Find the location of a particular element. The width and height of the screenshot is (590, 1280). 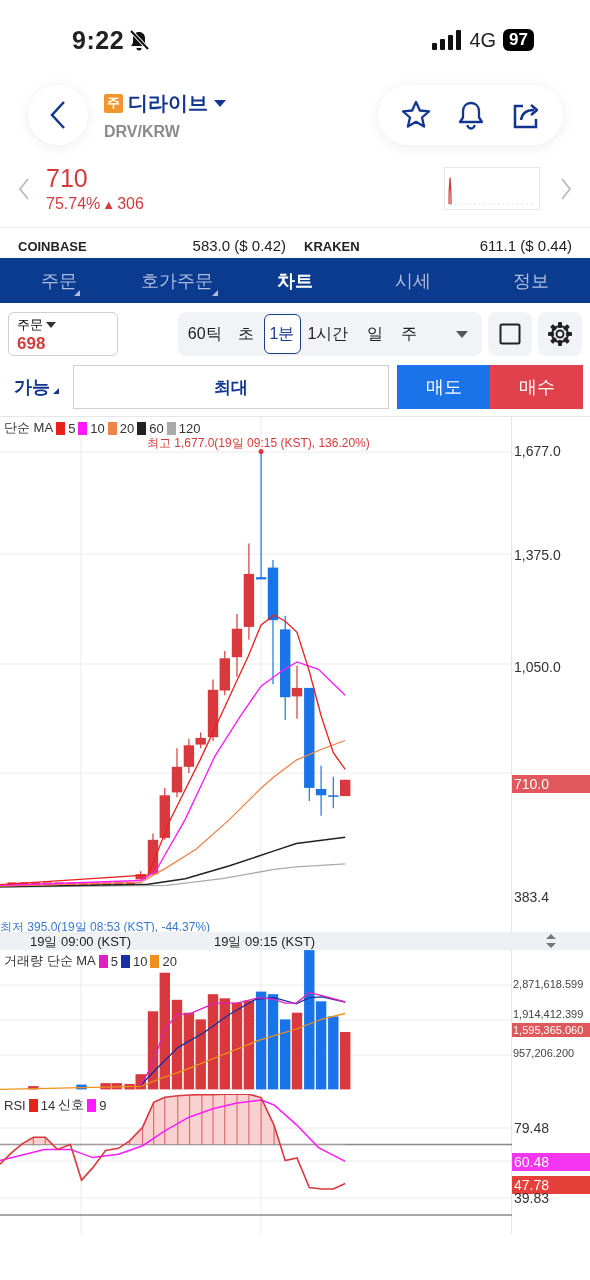

axis-label: 1,050.0 is located at coordinates (537, 667).